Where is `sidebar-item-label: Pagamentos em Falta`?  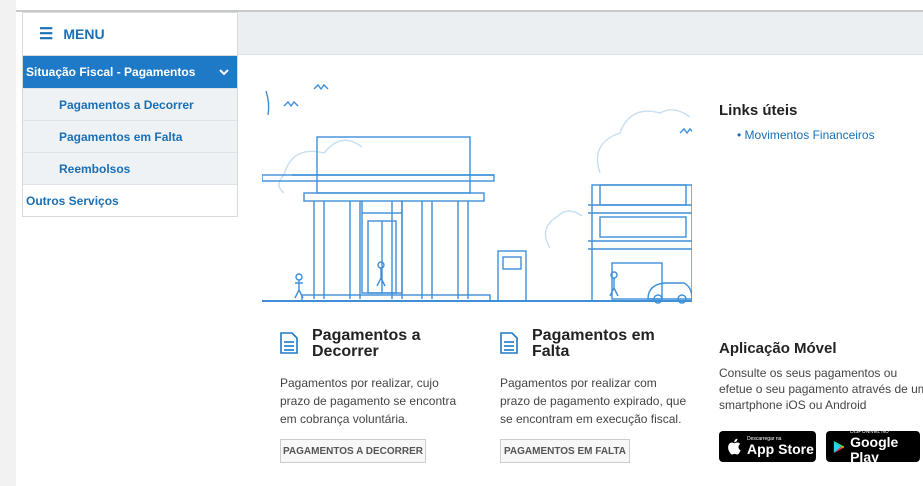 sidebar-item-label: Pagamentos em Falta is located at coordinates (121, 136).